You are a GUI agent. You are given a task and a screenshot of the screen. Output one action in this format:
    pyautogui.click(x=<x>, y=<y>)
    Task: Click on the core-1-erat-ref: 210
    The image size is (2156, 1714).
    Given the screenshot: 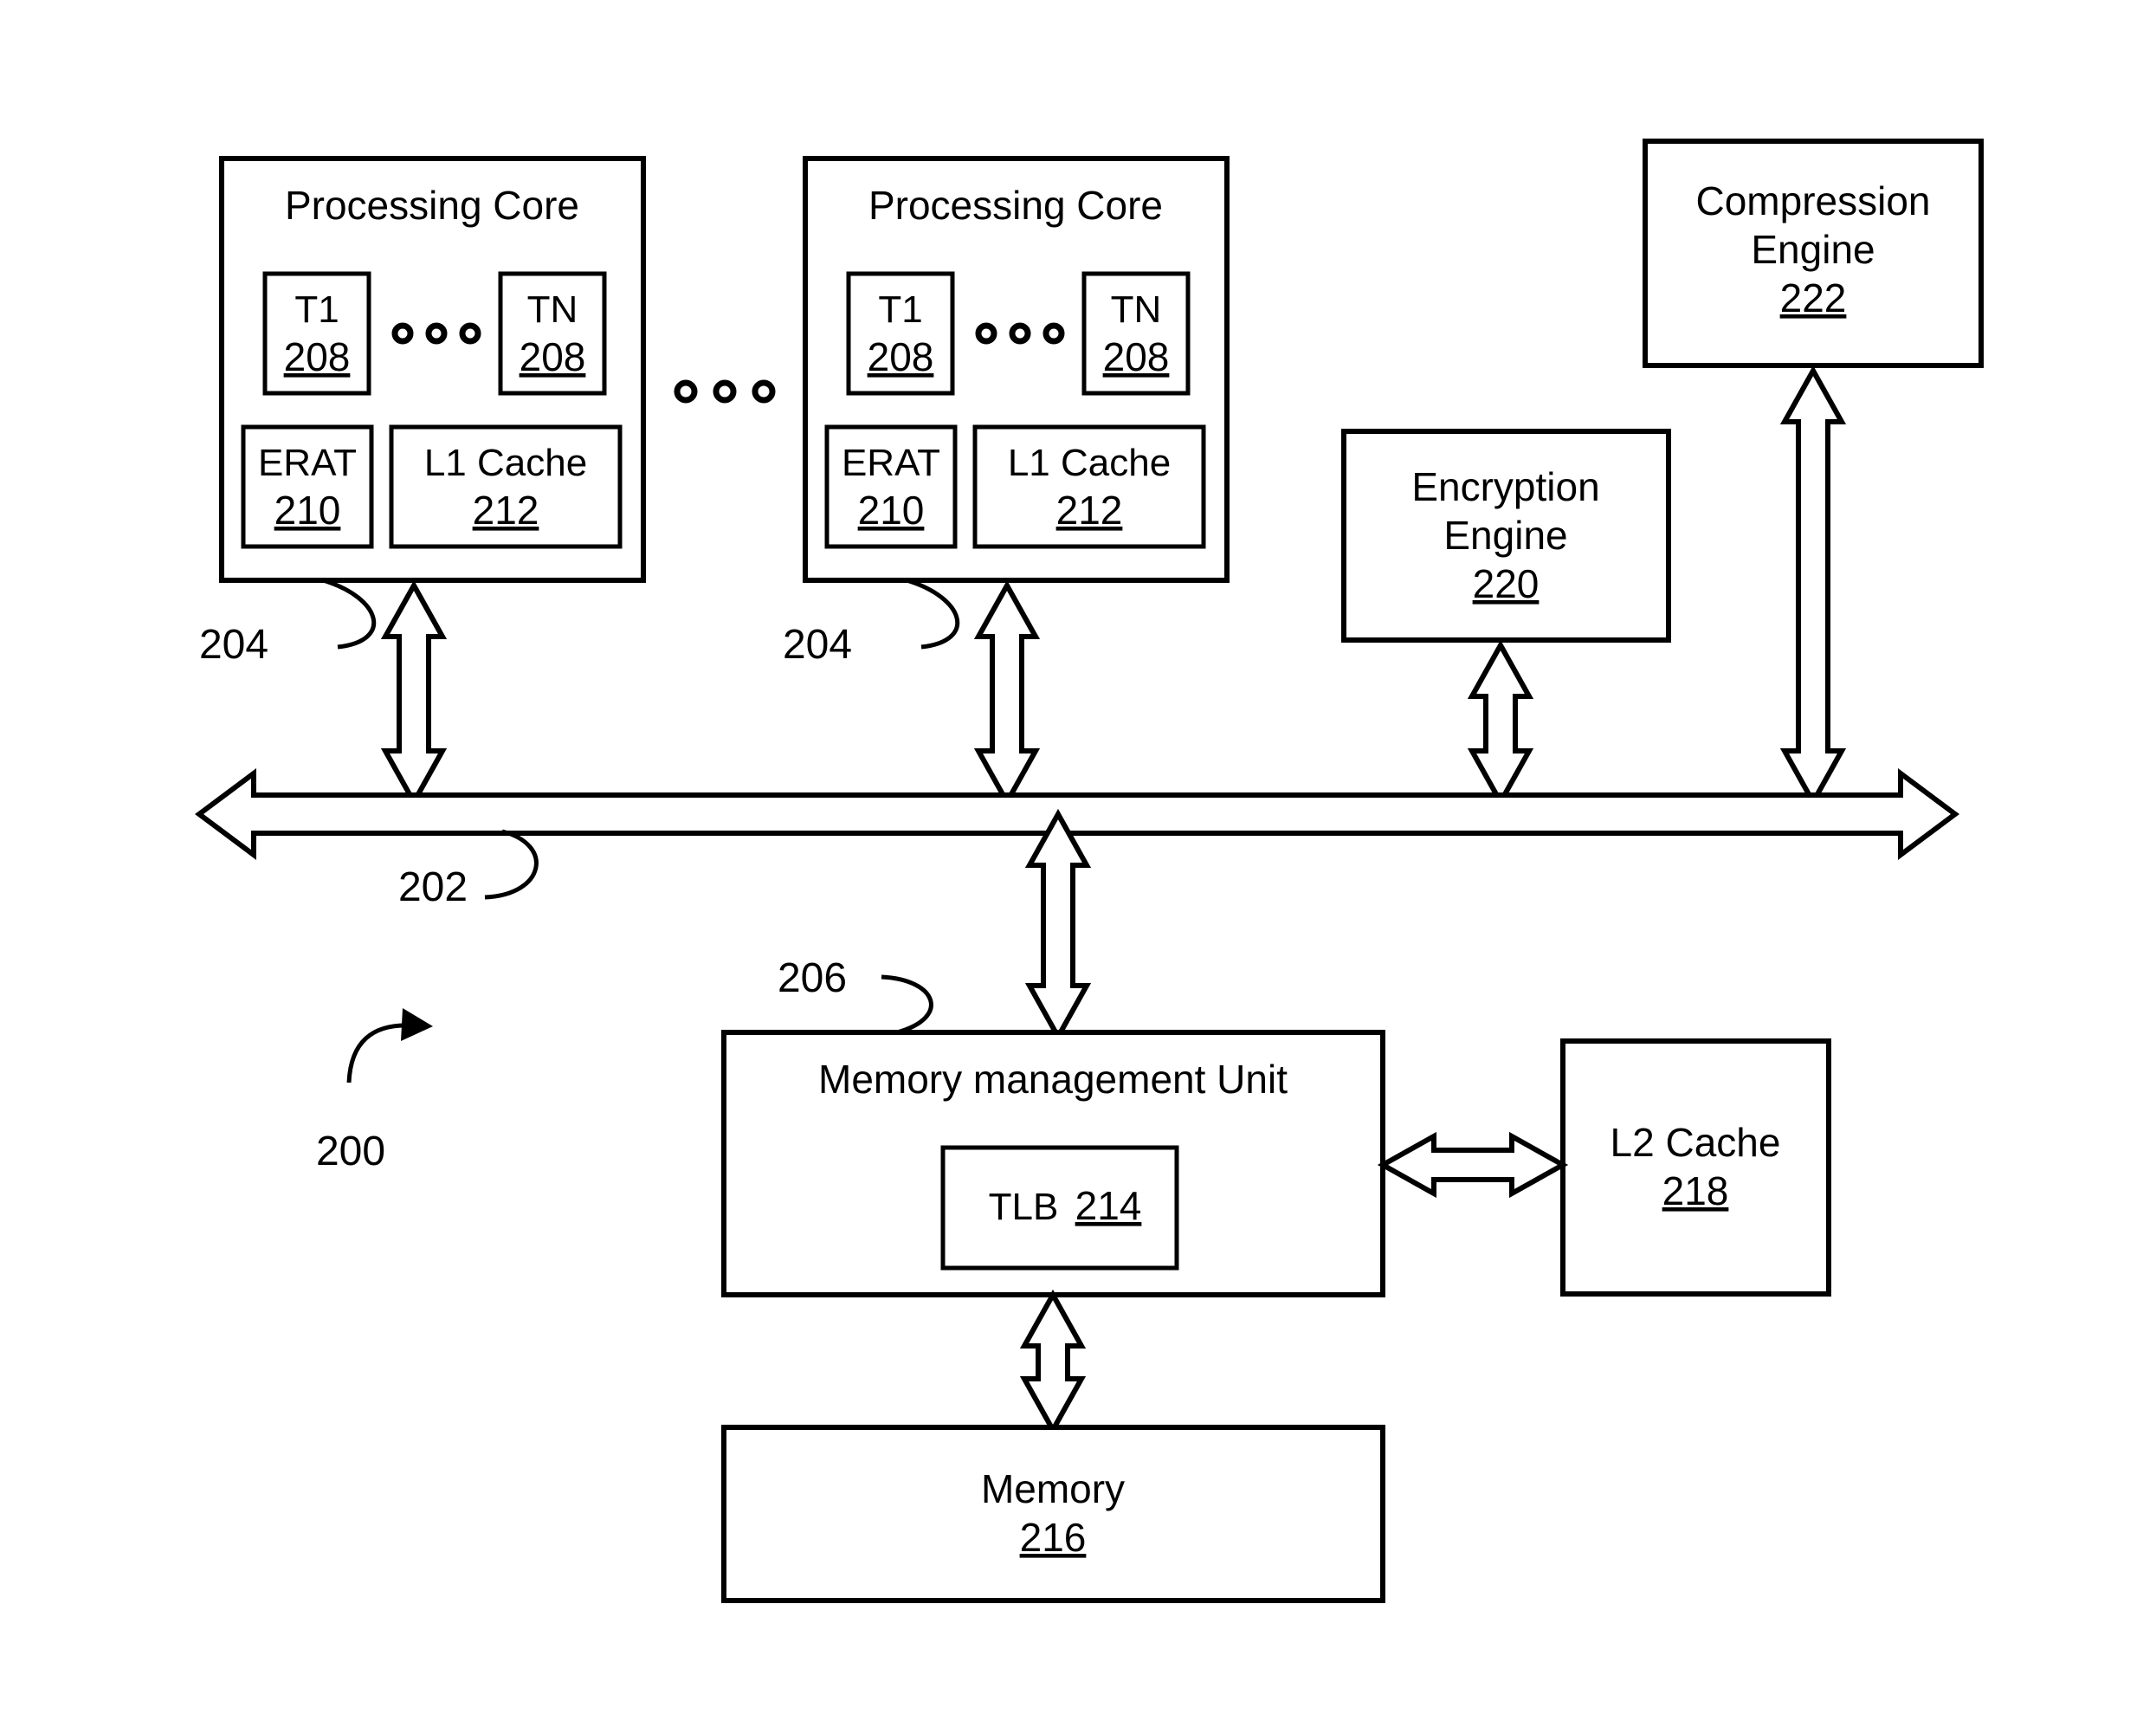 What is the action you would take?
    pyautogui.click(x=308, y=511)
    